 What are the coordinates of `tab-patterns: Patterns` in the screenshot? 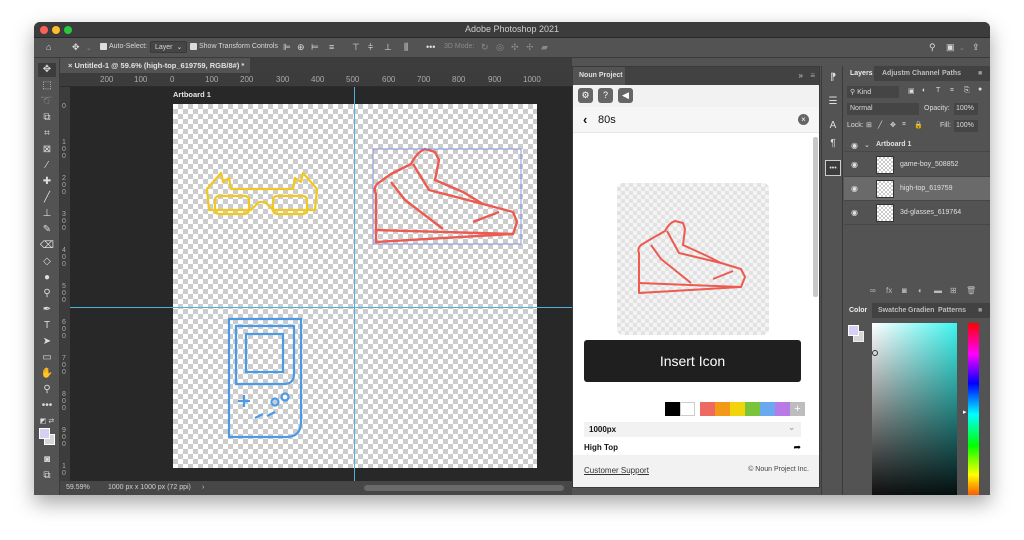 It's located at (952, 310).